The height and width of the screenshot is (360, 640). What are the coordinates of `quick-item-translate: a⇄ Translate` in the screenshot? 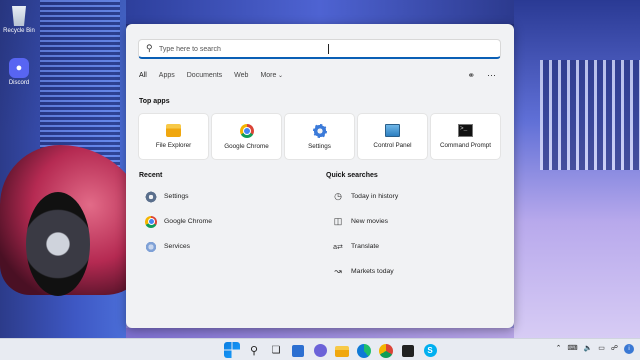 It's located at (362, 246).